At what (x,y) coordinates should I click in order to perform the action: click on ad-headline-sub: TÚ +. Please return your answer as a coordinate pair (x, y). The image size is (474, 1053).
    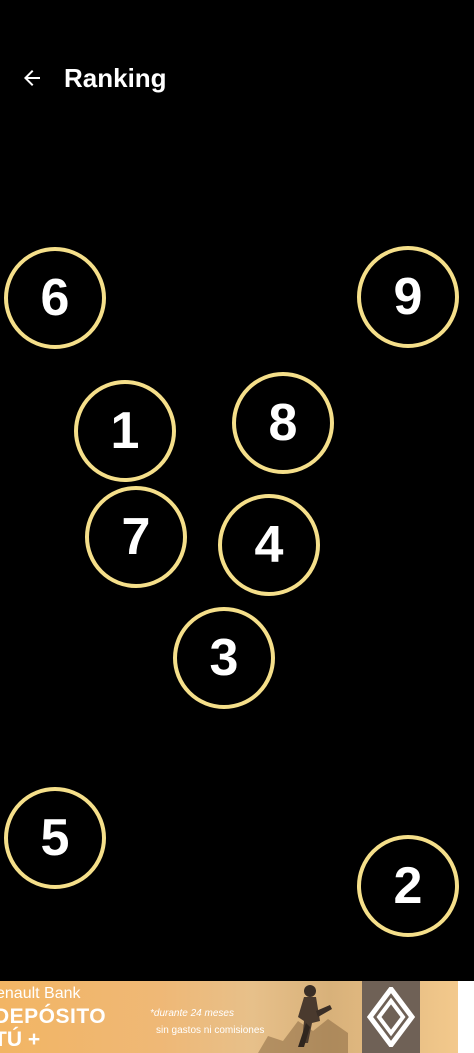
    Looking at the image, I should click on (20, 1039).